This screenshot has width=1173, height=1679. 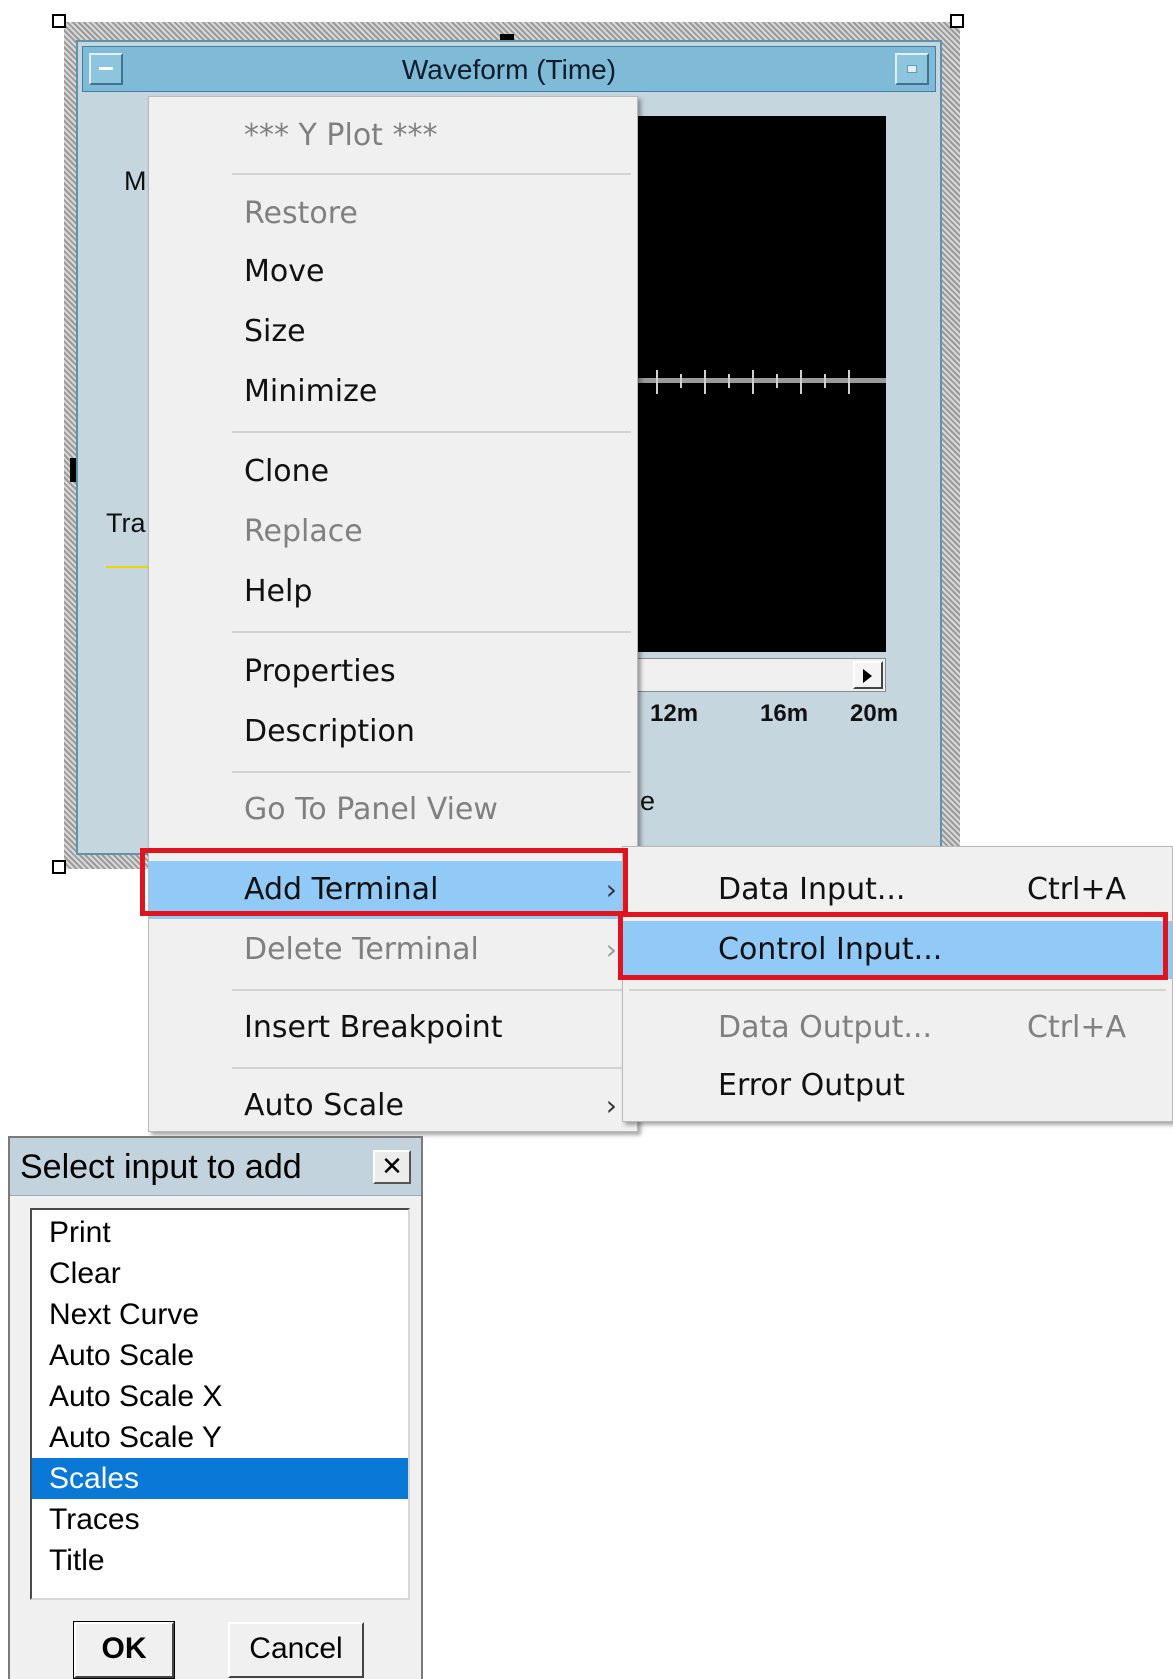 I want to click on annotation-box-control-input, so click(x=893, y=946).